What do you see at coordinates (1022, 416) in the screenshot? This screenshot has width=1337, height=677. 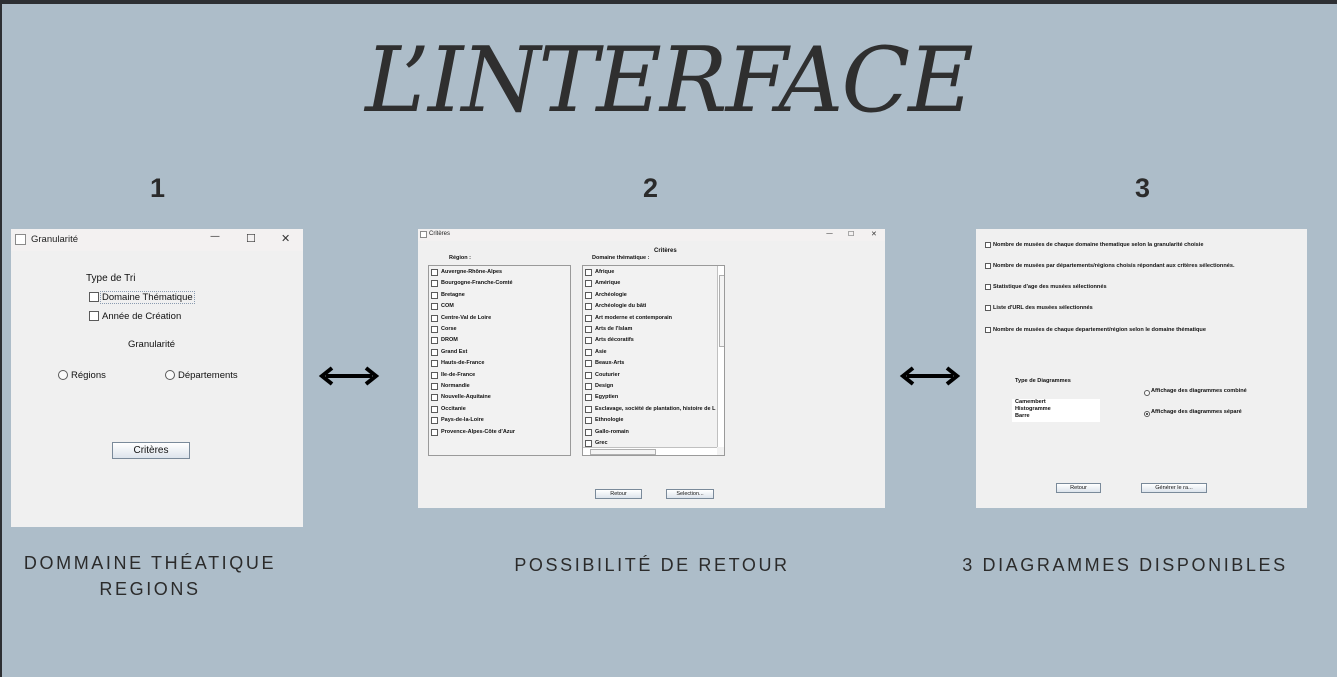 I see `diagram-type-item: Barre` at bounding box center [1022, 416].